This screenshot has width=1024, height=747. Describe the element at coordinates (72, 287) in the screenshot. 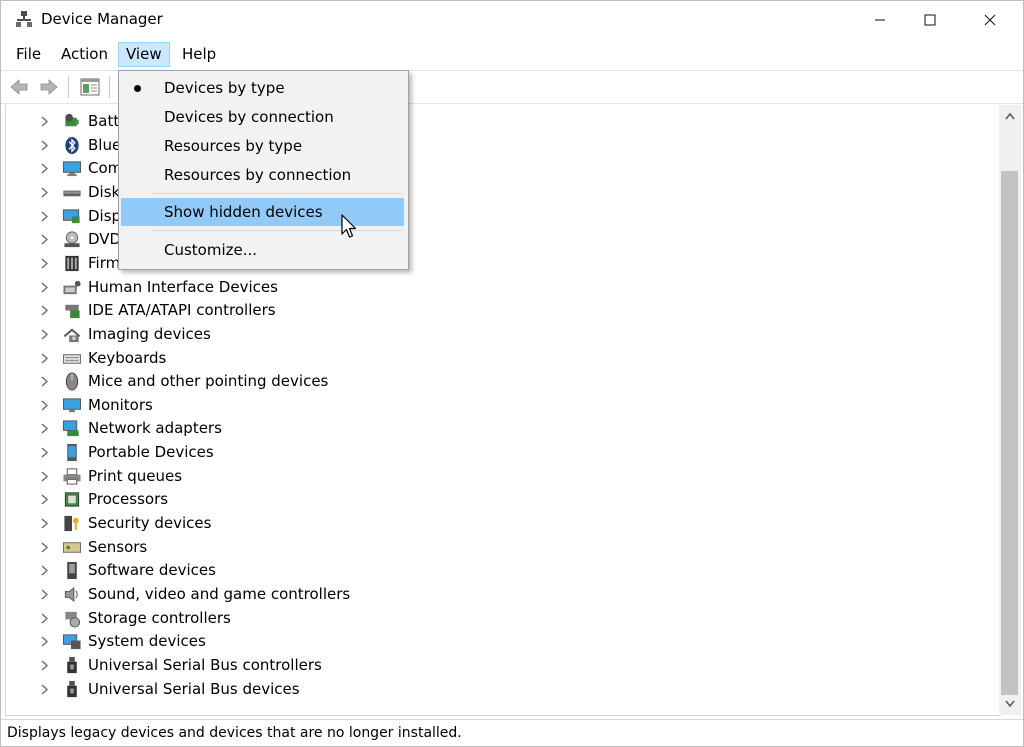

I see `hid-icon` at that location.